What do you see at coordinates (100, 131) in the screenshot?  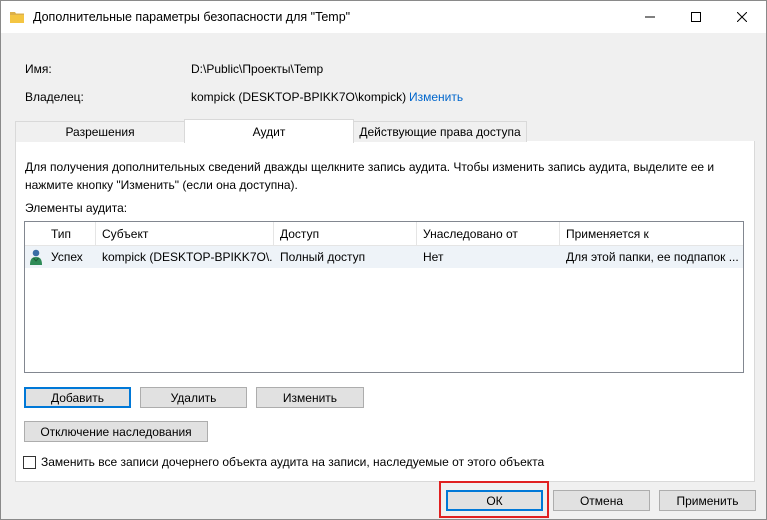 I see `tab-permissions: Разрешения` at bounding box center [100, 131].